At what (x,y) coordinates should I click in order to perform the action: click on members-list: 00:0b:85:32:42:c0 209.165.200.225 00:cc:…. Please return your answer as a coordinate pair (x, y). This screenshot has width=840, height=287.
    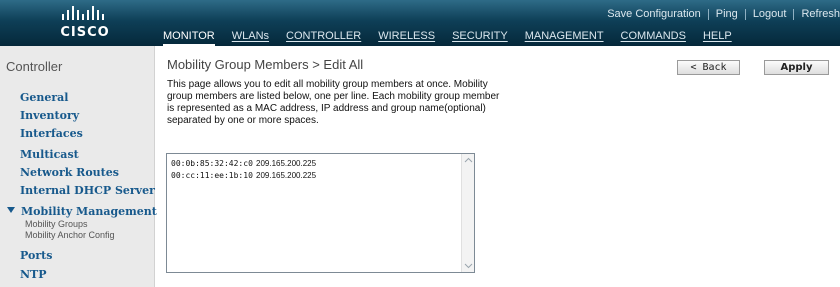
    Looking at the image, I should click on (243, 169).